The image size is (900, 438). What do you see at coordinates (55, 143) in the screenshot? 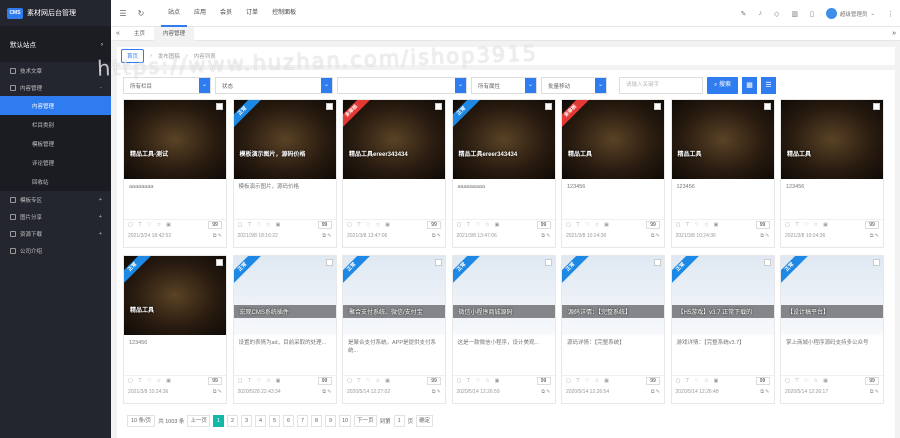
I see `submenu-templates: 模板管理` at bounding box center [55, 143].